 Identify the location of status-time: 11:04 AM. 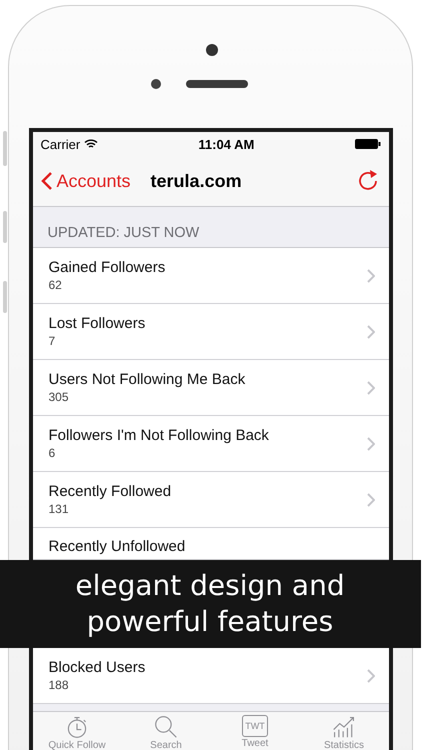
(226, 144).